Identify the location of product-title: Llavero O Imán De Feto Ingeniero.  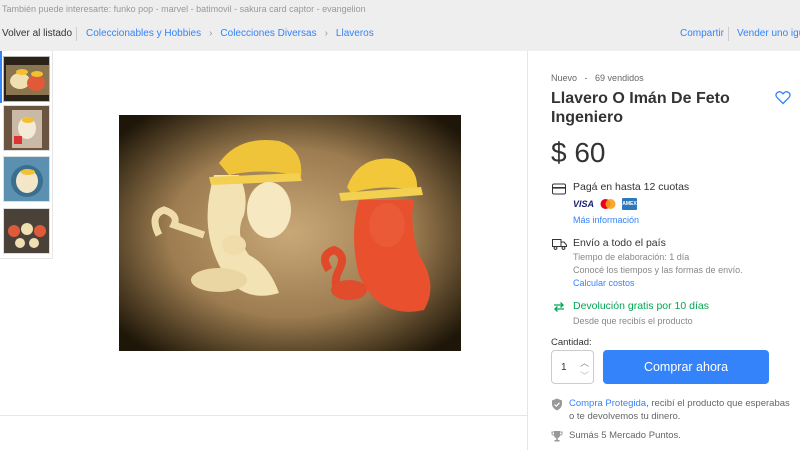
(640, 108).